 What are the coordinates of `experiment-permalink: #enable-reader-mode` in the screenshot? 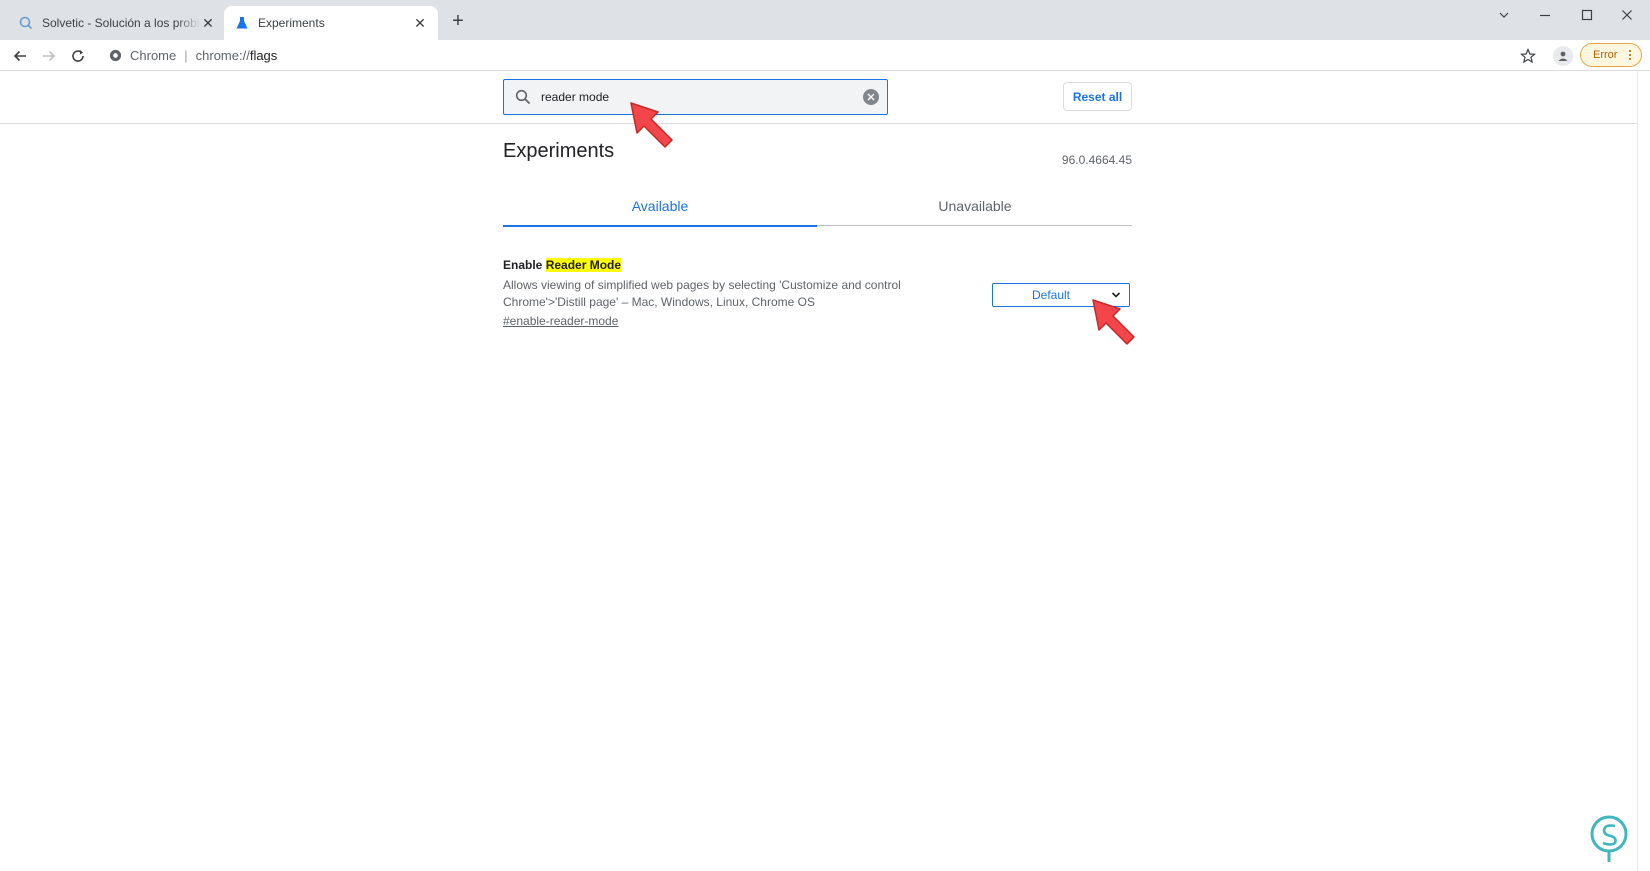 It's located at (560, 321).